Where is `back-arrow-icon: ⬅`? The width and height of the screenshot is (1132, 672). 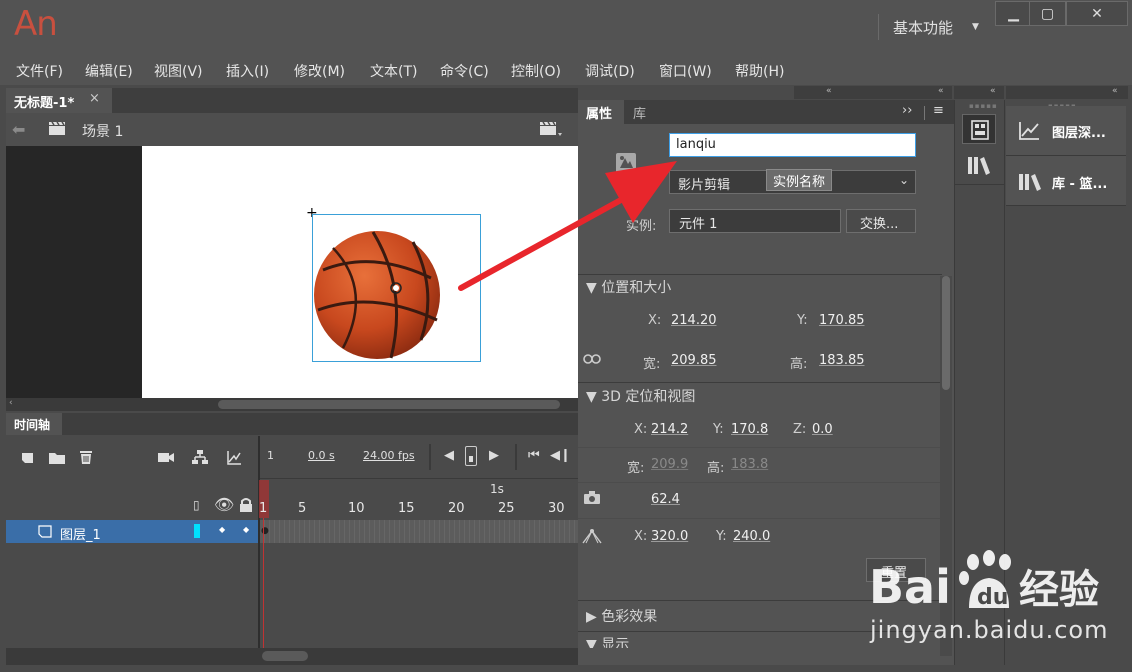 back-arrow-icon: ⬅ is located at coordinates (18, 129).